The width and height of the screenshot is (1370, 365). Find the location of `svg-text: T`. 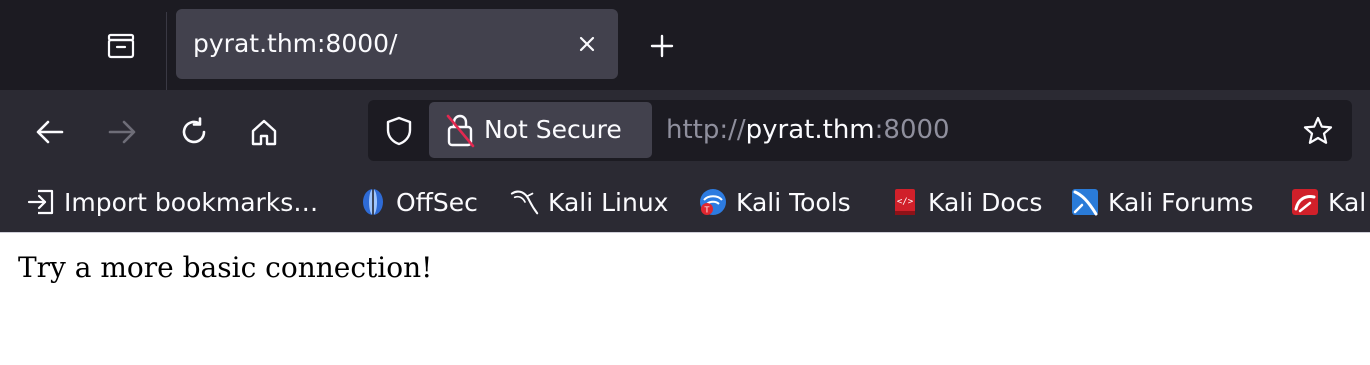

svg-text: T is located at coordinates (707, 210).